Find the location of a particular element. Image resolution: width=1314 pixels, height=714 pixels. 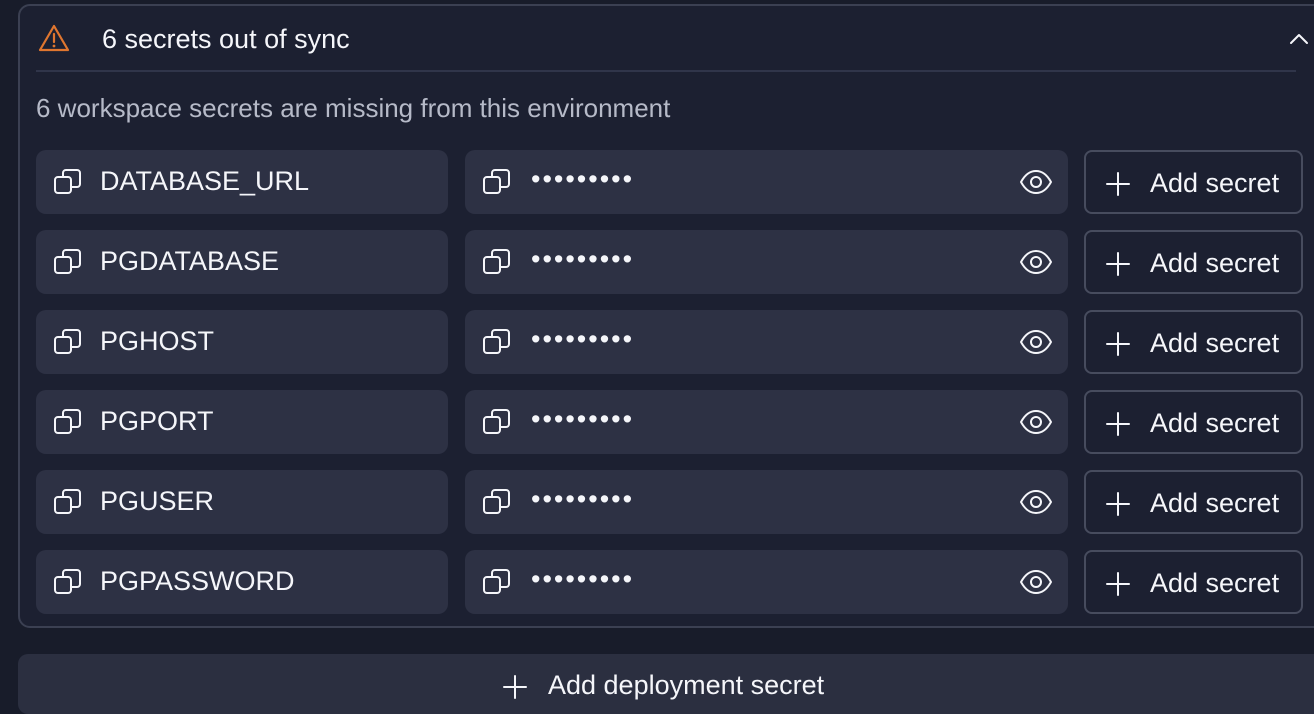

secret-key-field: PGDATABASE is located at coordinates (242, 262).